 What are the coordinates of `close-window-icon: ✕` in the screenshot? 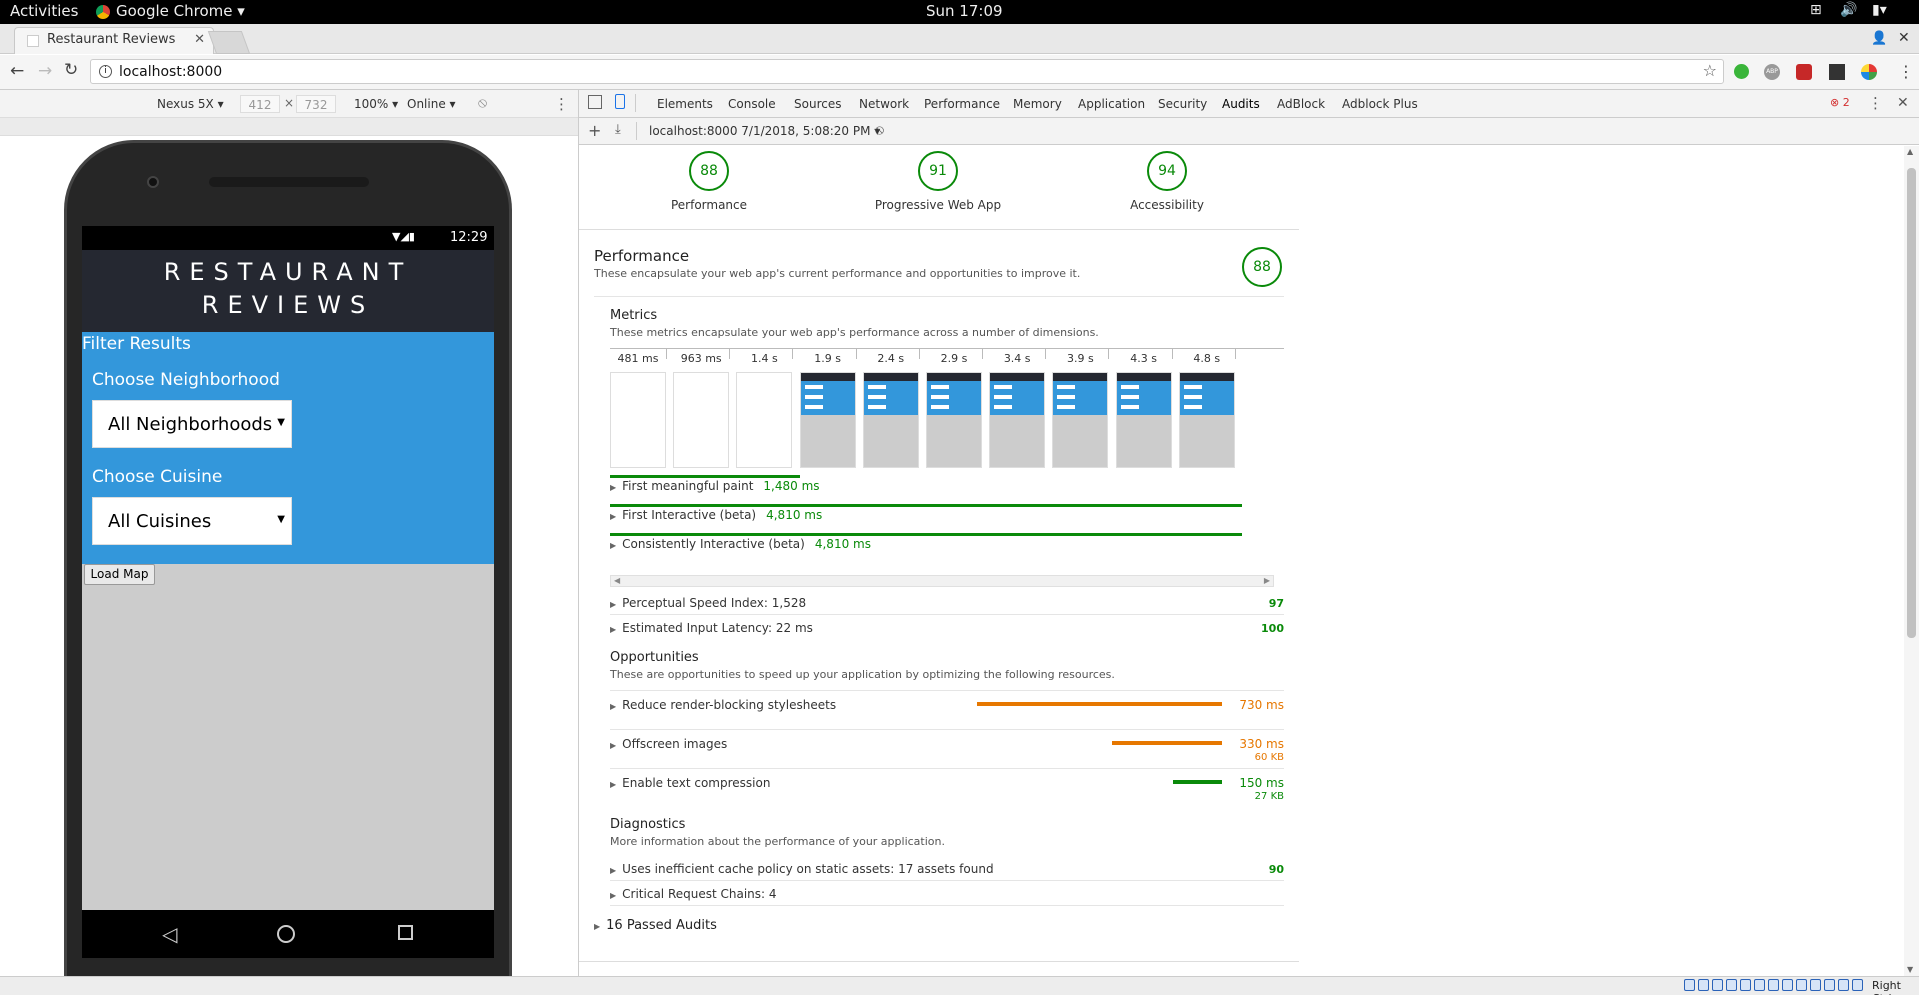 It's located at (1904, 38).